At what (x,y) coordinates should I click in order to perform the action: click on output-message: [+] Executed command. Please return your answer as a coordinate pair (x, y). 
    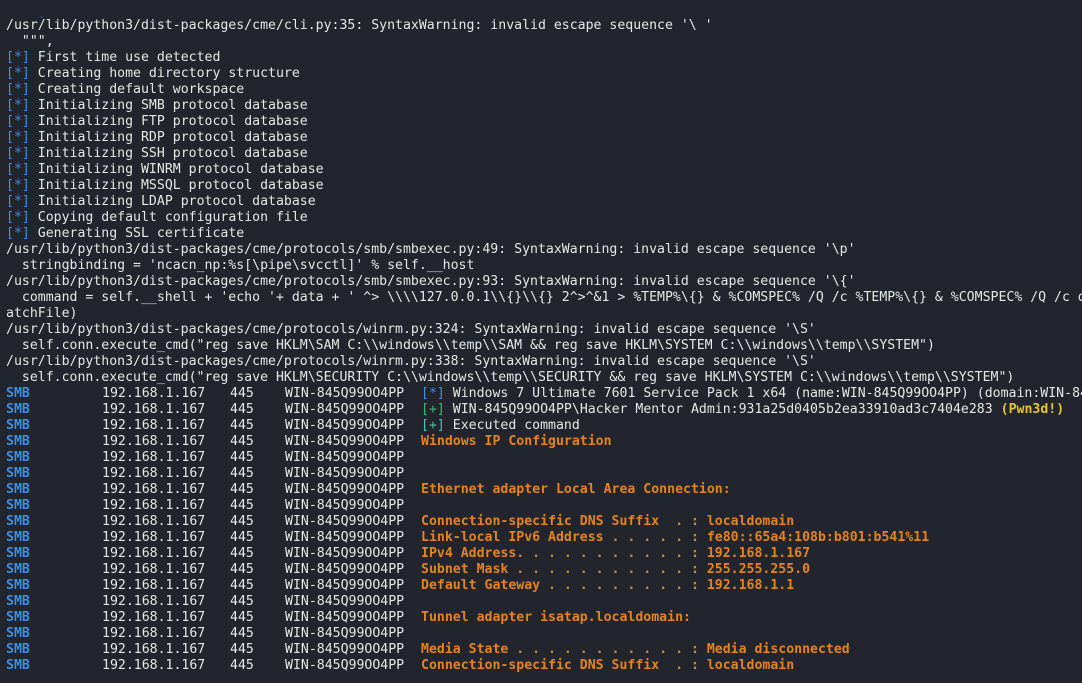
    Looking at the image, I should click on (500, 426).